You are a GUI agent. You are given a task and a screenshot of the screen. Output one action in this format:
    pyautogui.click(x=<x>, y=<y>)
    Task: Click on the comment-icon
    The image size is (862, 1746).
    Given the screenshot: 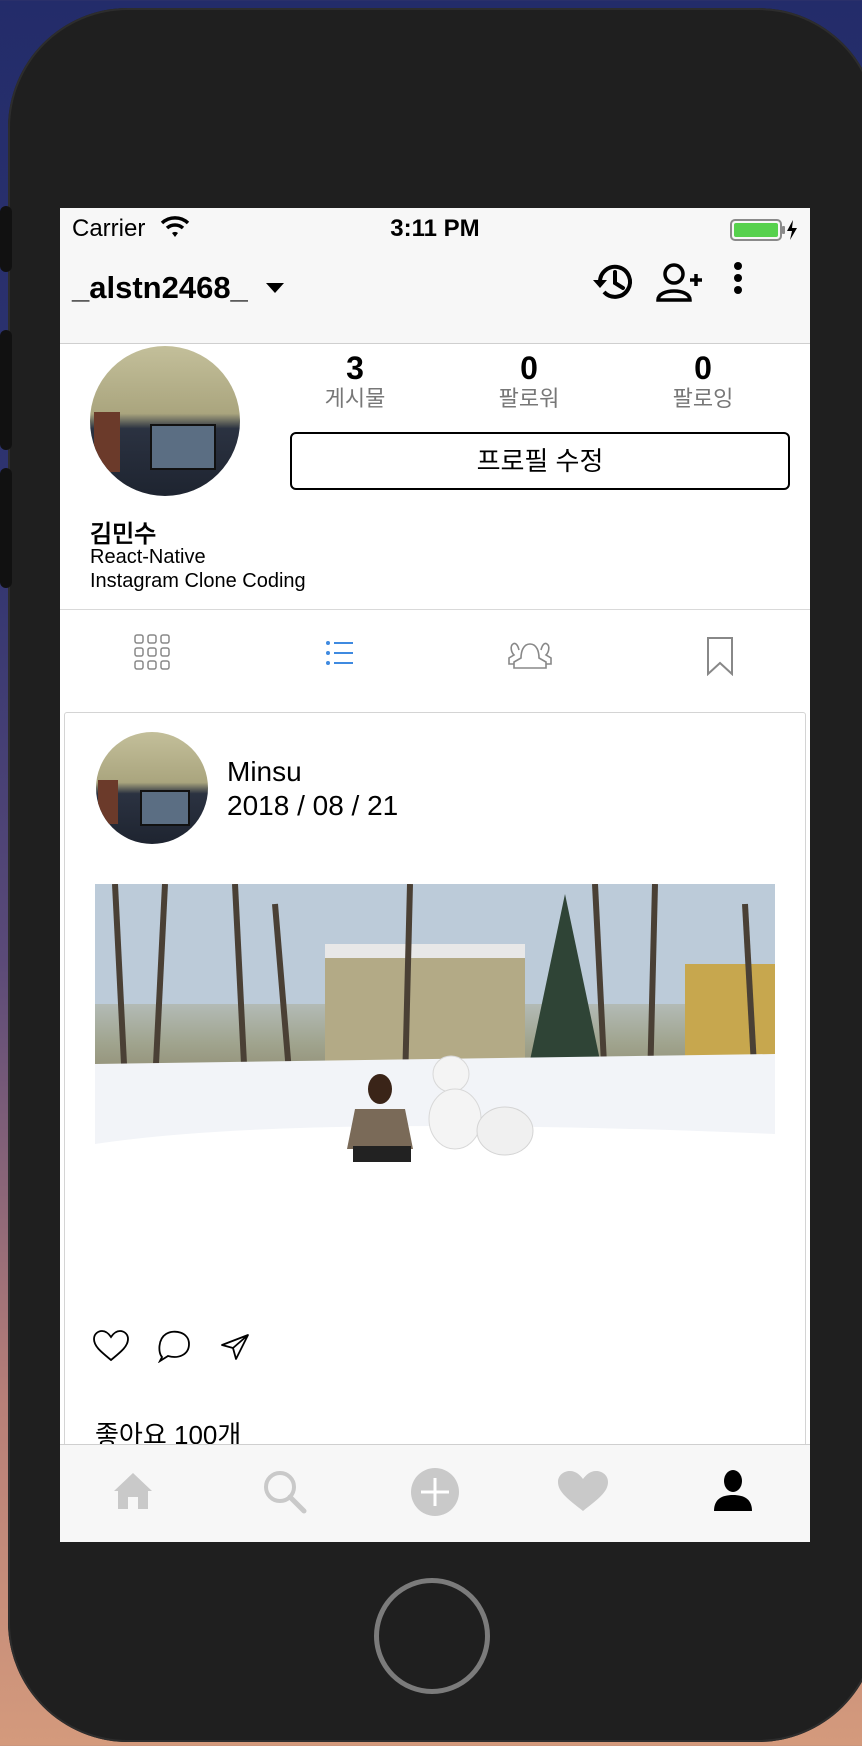 What is the action you would take?
    pyautogui.click(x=174, y=1348)
    